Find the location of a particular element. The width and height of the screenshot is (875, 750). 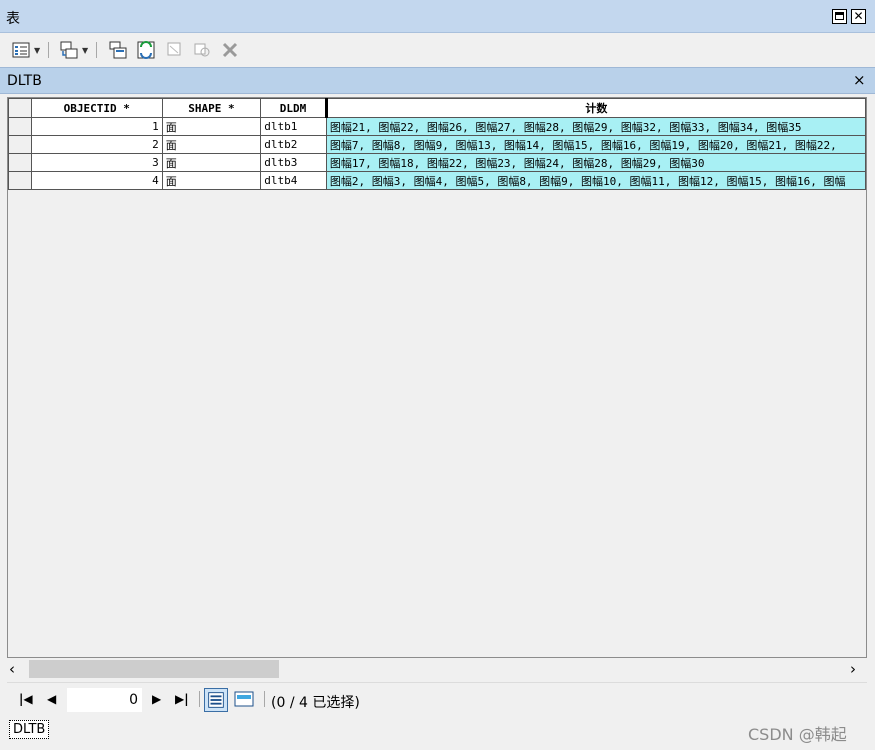

next-record-icon: ▶ is located at coordinates (156, 699).